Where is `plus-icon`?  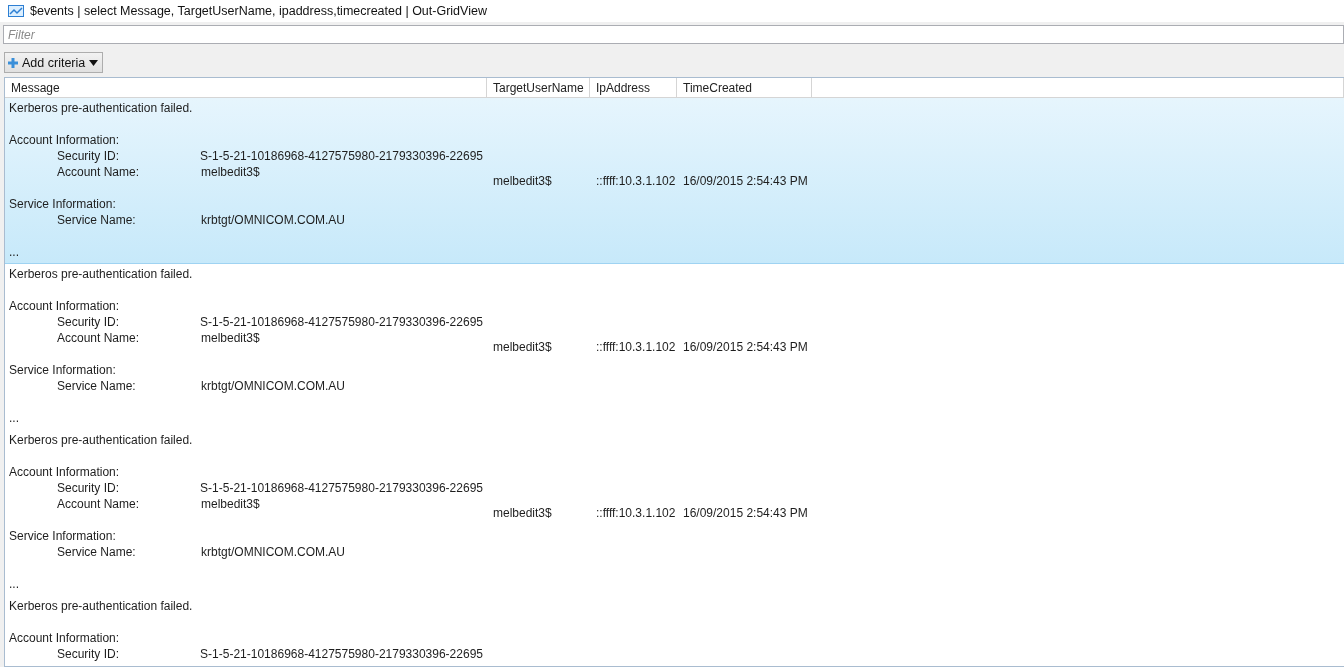 plus-icon is located at coordinates (13, 62).